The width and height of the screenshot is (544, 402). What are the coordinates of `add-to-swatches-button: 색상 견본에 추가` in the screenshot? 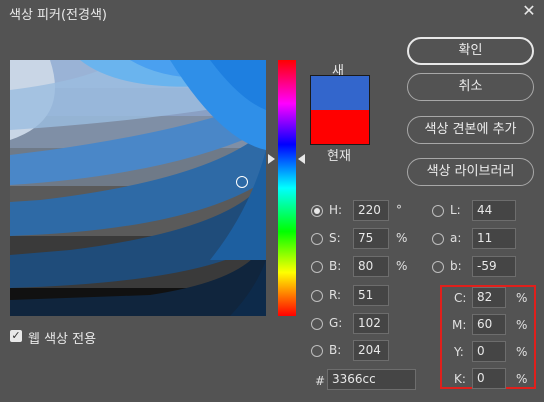 It's located at (470, 130).